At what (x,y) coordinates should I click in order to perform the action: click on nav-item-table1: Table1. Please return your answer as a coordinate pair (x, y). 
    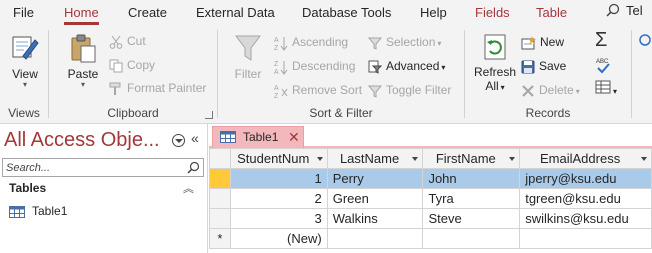
    Looking at the image, I should click on (38, 211).